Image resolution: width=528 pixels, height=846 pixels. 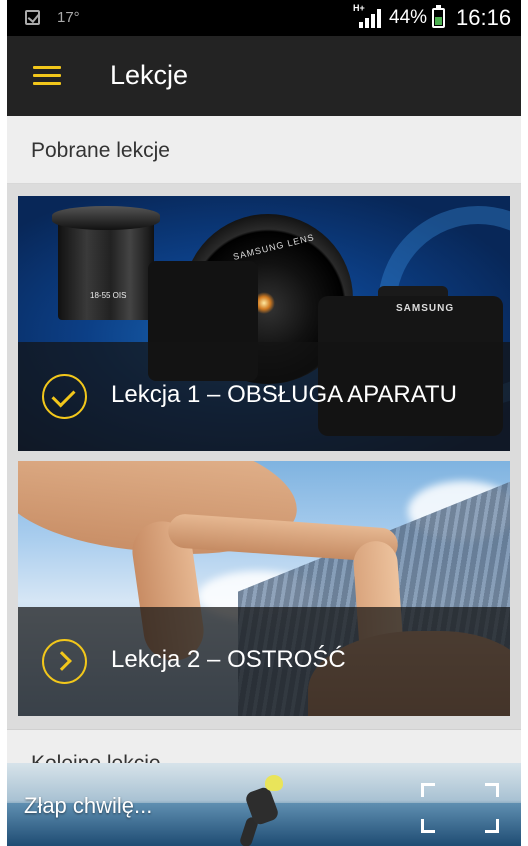 What do you see at coordinates (265, 809) in the screenshot?
I see `cyclist-image` at bounding box center [265, 809].